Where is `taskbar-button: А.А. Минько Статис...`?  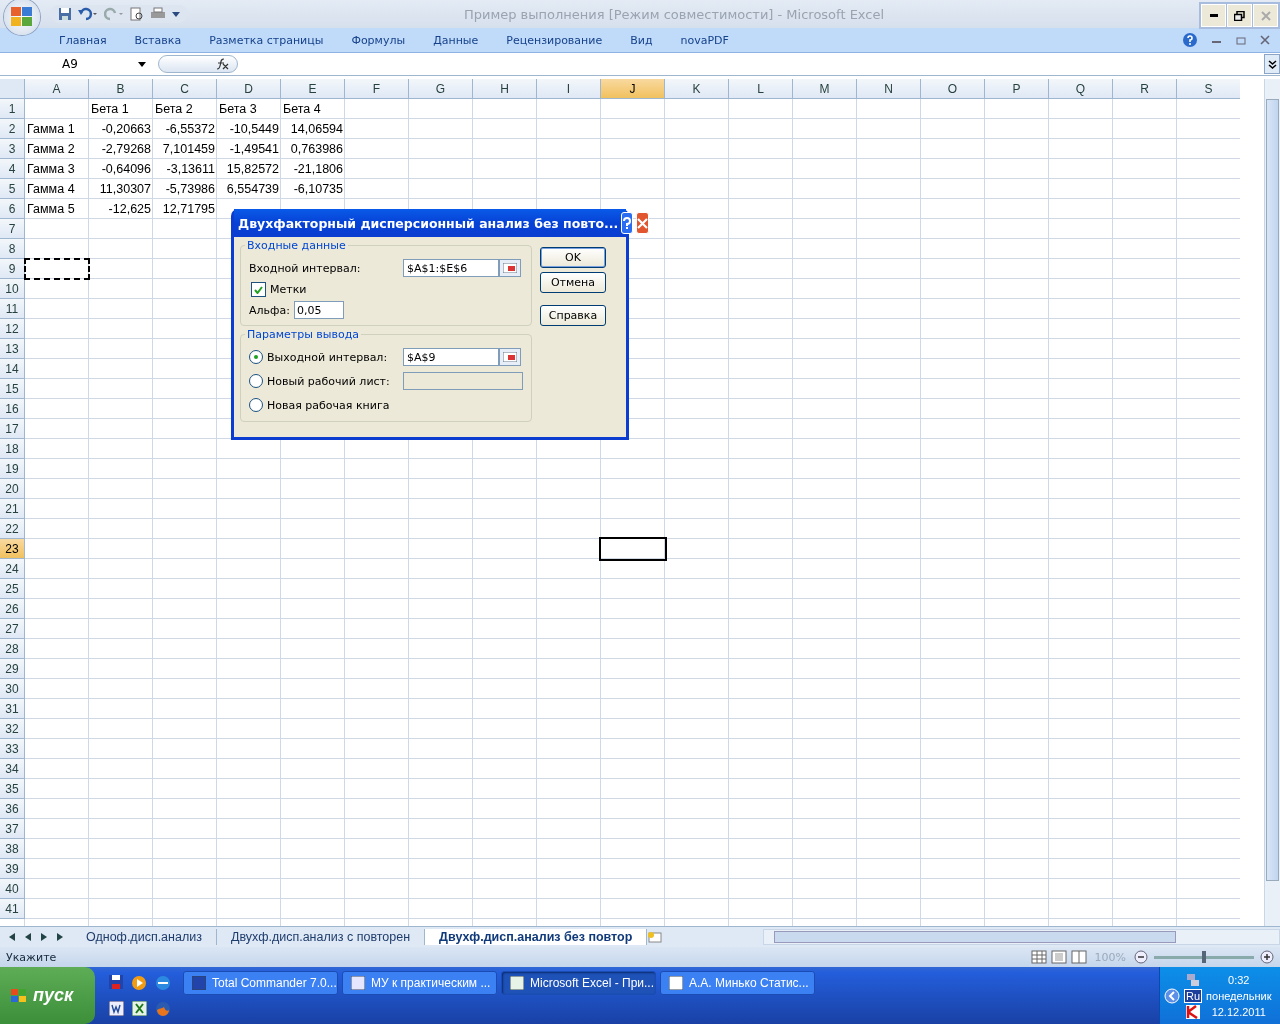 taskbar-button: А.А. Минько Статис... is located at coordinates (737, 983).